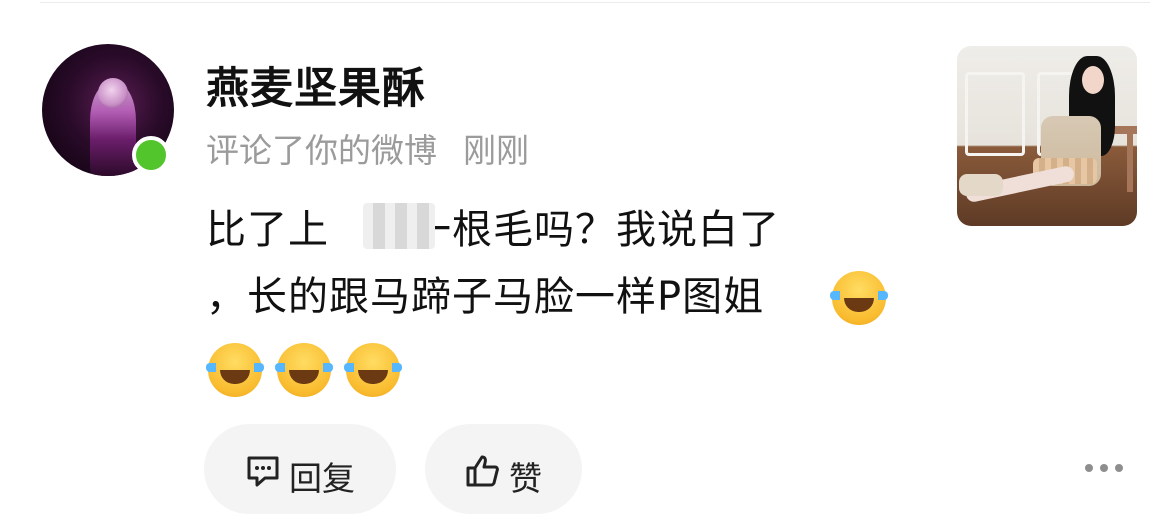  What do you see at coordinates (263, 475) in the screenshot?
I see `comment-bubble-icon` at bounding box center [263, 475].